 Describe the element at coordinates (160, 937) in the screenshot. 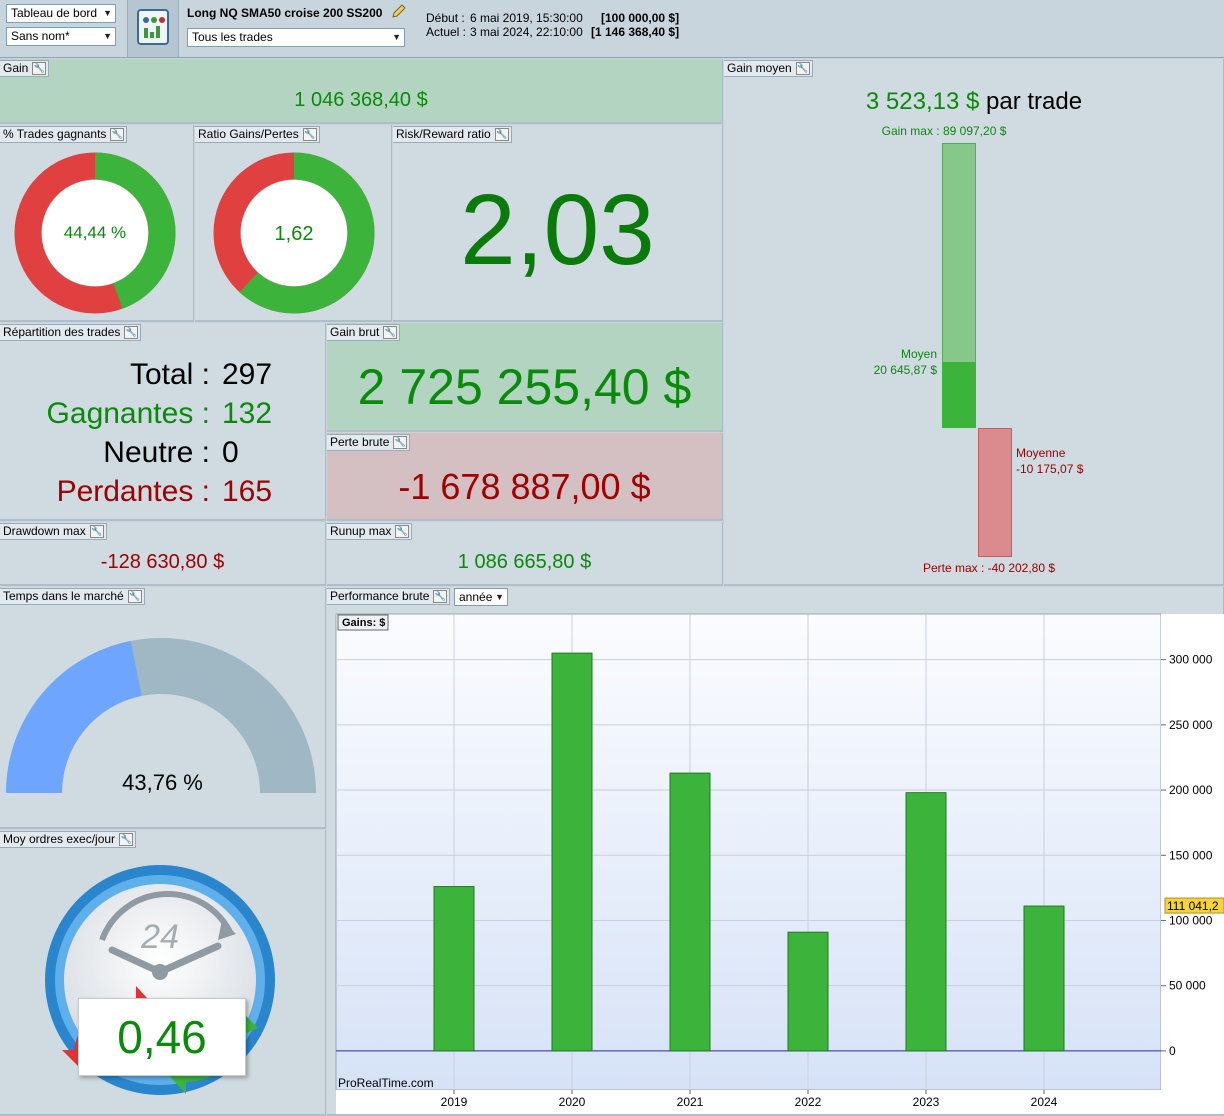

I see `clock-label: 24` at that location.